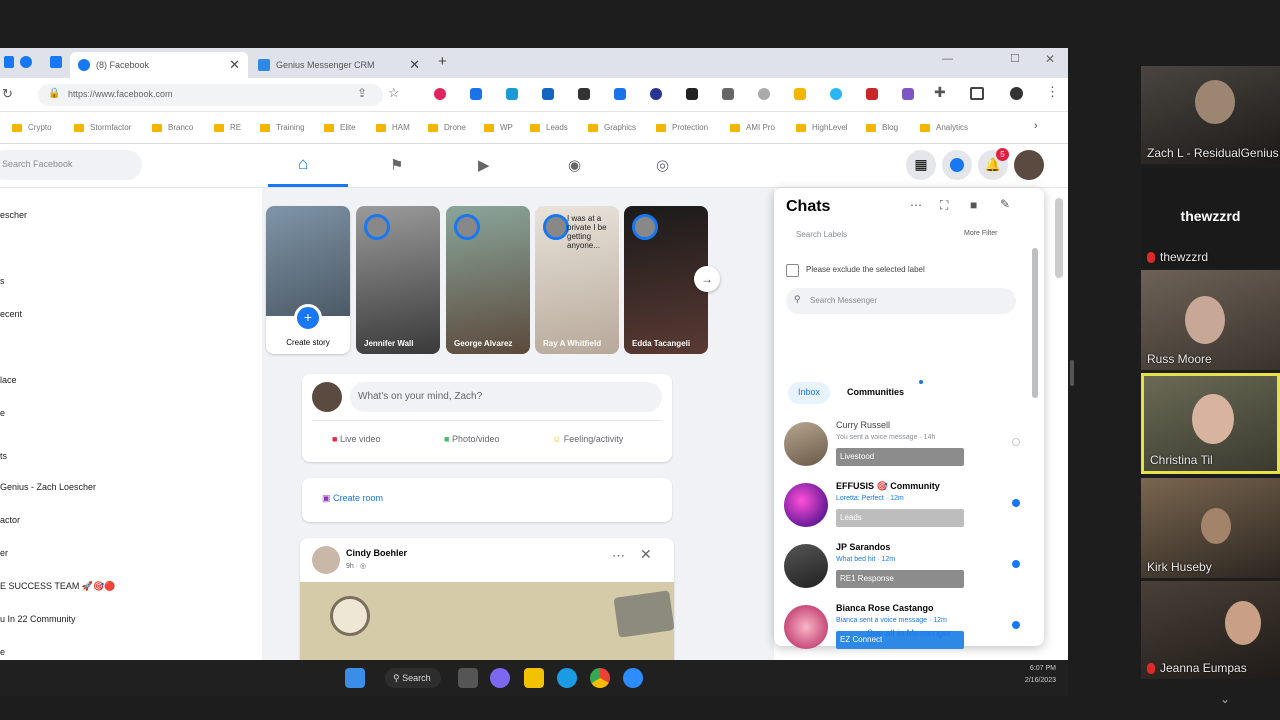  What do you see at coordinates (413, 678) in the screenshot?
I see `taskbar-search-button: ⚲ Search` at bounding box center [413, 678].